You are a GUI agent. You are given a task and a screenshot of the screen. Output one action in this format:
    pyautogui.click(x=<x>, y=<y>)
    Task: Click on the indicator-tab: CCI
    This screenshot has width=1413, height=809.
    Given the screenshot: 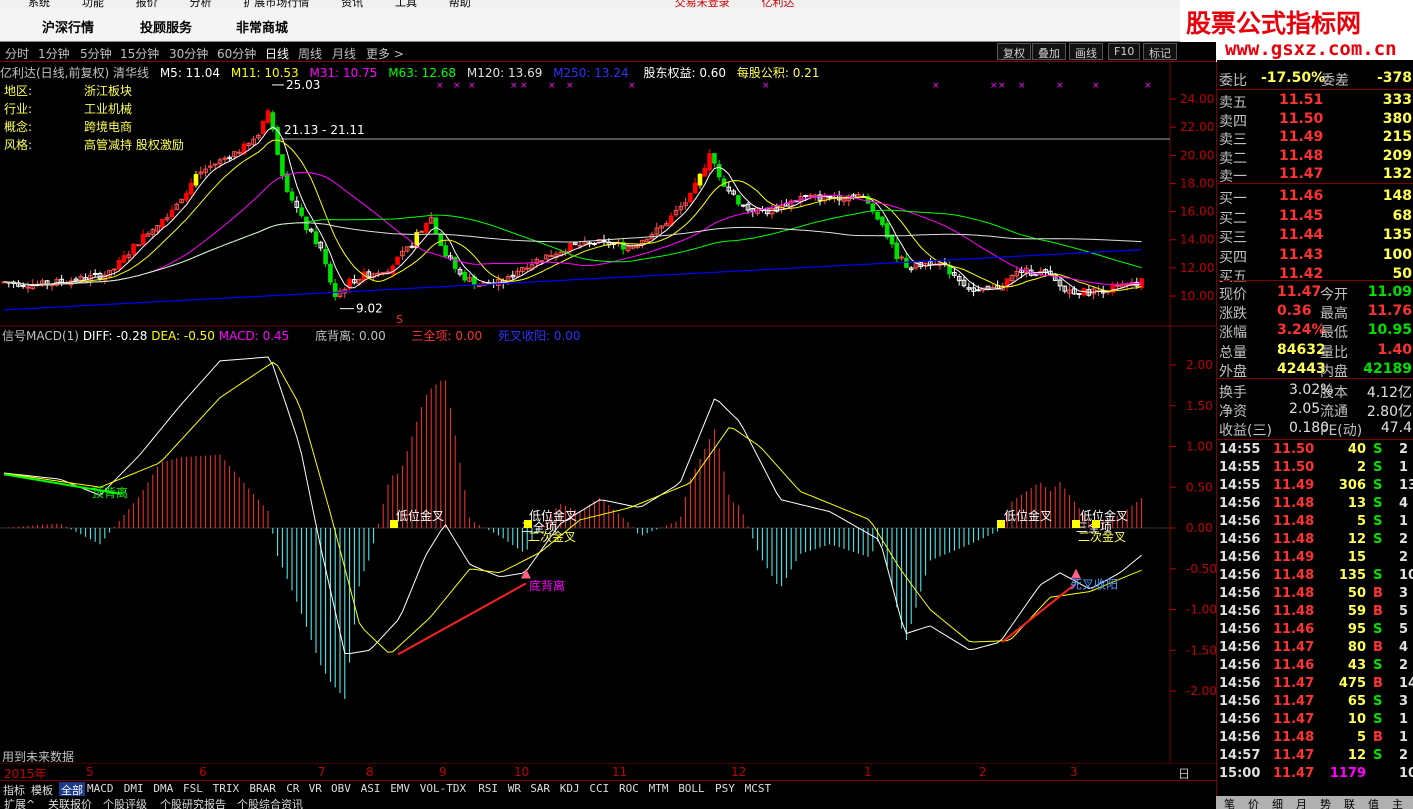 What is the action you would take?
    pyautogui.click(x=599, y=788)
    